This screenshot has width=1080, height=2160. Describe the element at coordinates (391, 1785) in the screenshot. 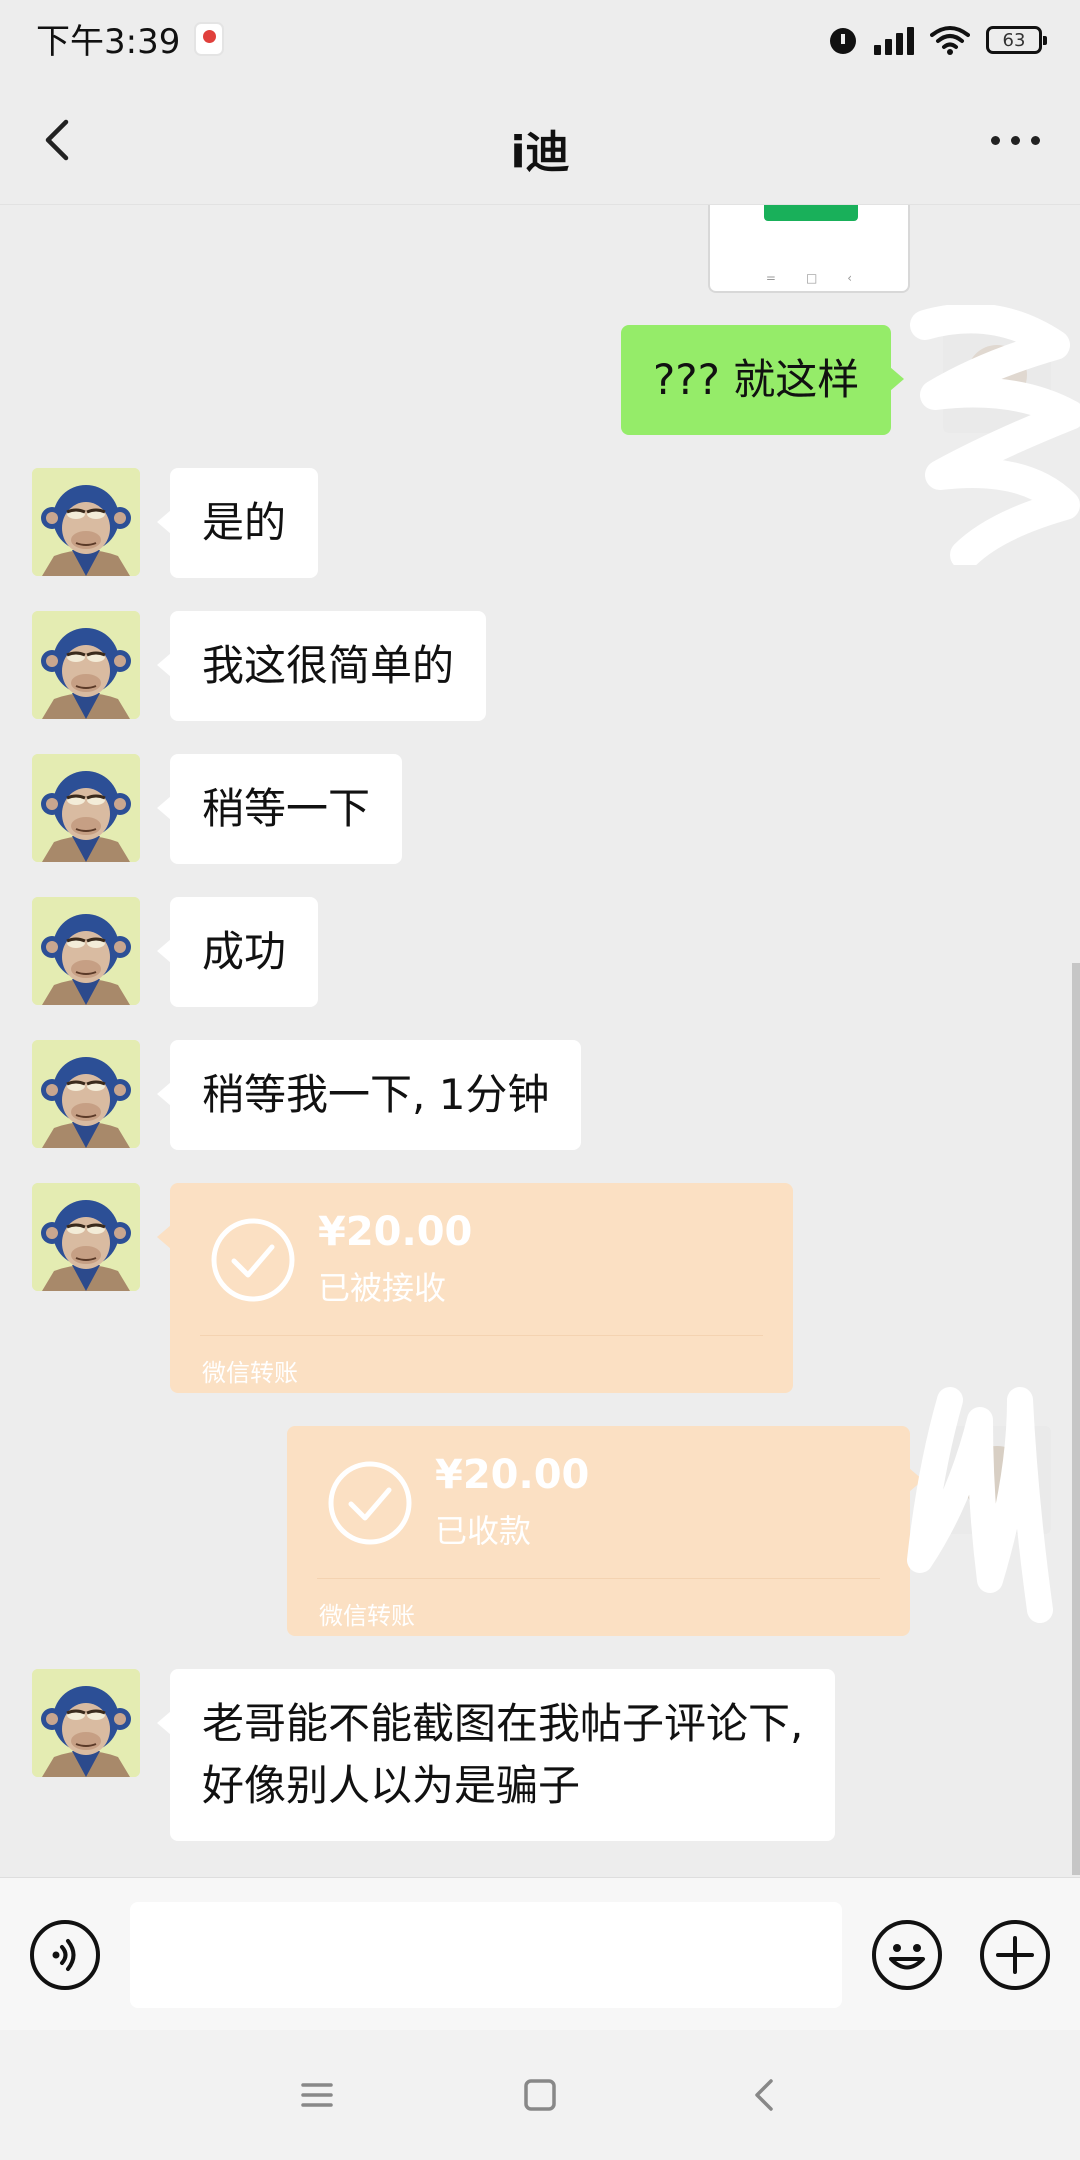

I see `message-line: 好像别人以为是骗子` at that location.